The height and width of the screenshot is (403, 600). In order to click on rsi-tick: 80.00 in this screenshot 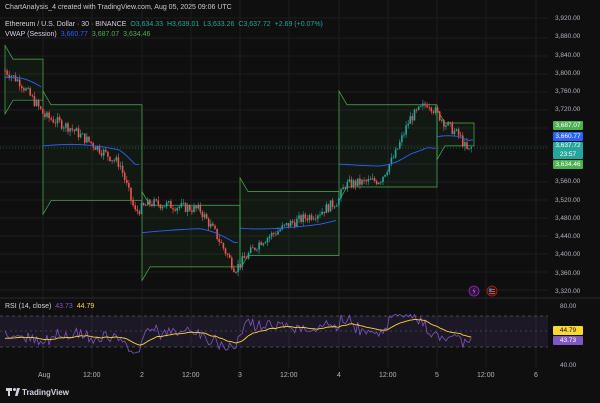, I will do `click(568, 306)`.